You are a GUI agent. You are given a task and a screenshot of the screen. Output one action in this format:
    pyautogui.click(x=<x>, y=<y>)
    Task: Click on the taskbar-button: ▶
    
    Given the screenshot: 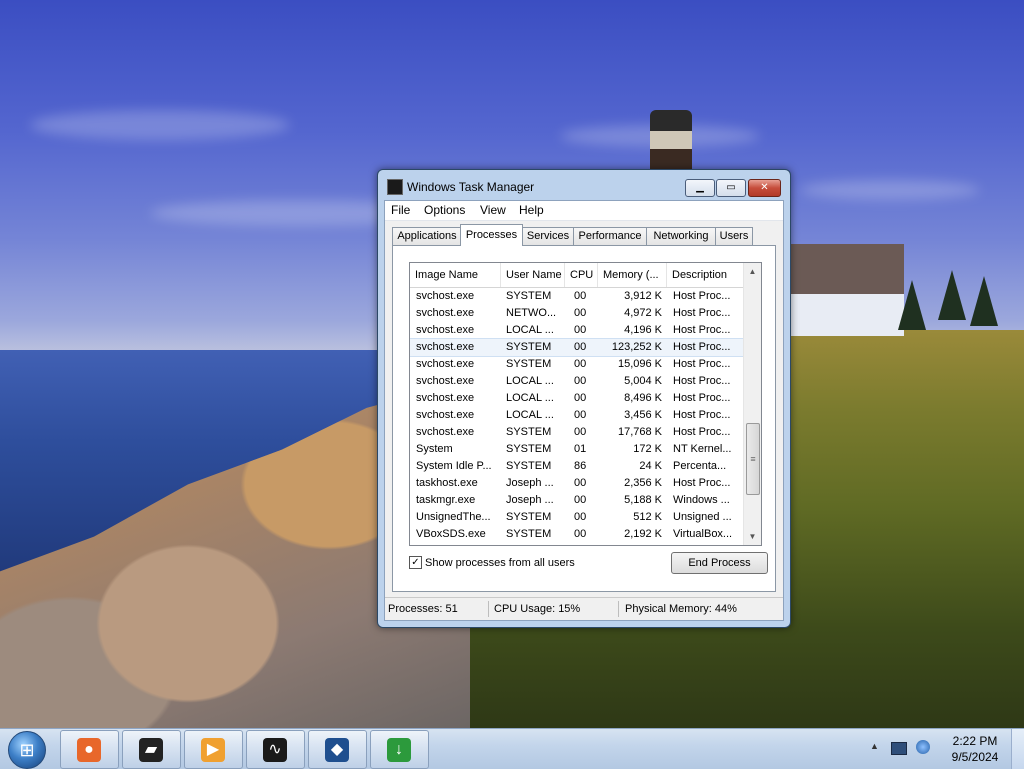 What is the action you would take?
    pyautogui.click(x=213, y=749)
    